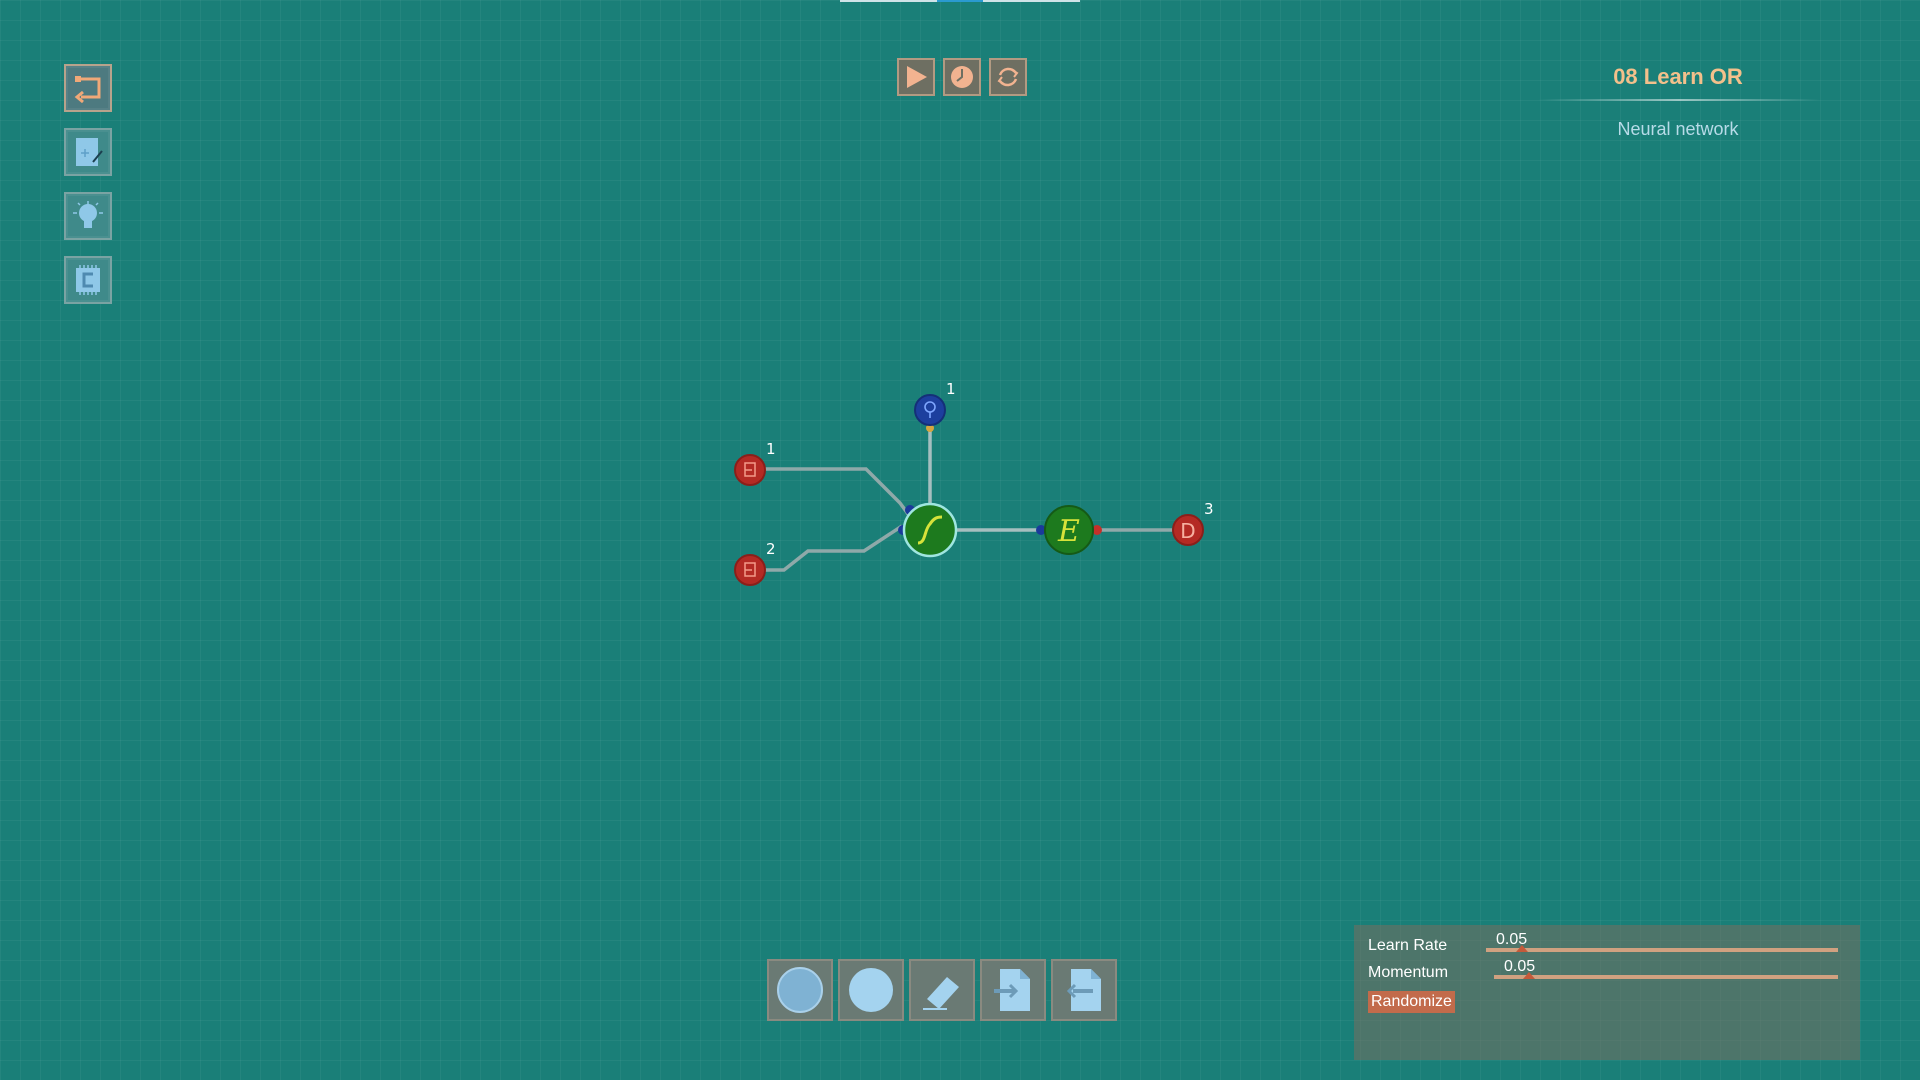  What do you see at coordinates (941, 993) in the screenshot?
I see `eraser-icon` at bounding box center [941, 993].